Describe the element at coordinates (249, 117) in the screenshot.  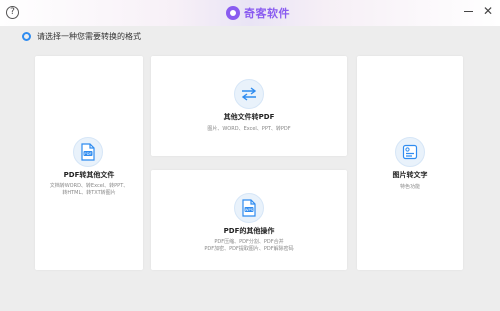
I see `card-title: 其他文件转PDF` at that location.